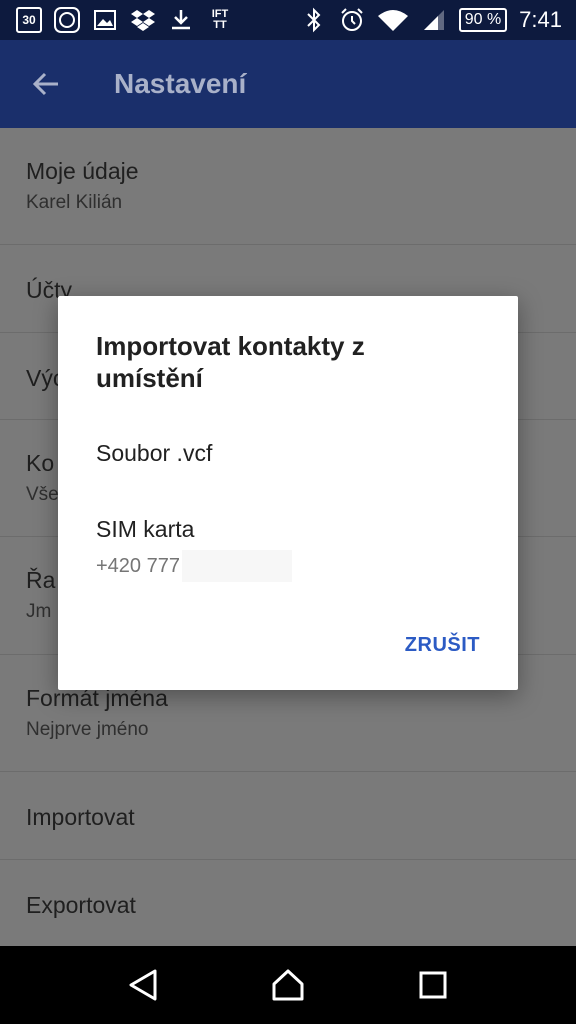  What do you see at coordinates (220, 19) in the screenshot?
I see `ifttt-icon: IFT TT` at bounding box center [220, 19].